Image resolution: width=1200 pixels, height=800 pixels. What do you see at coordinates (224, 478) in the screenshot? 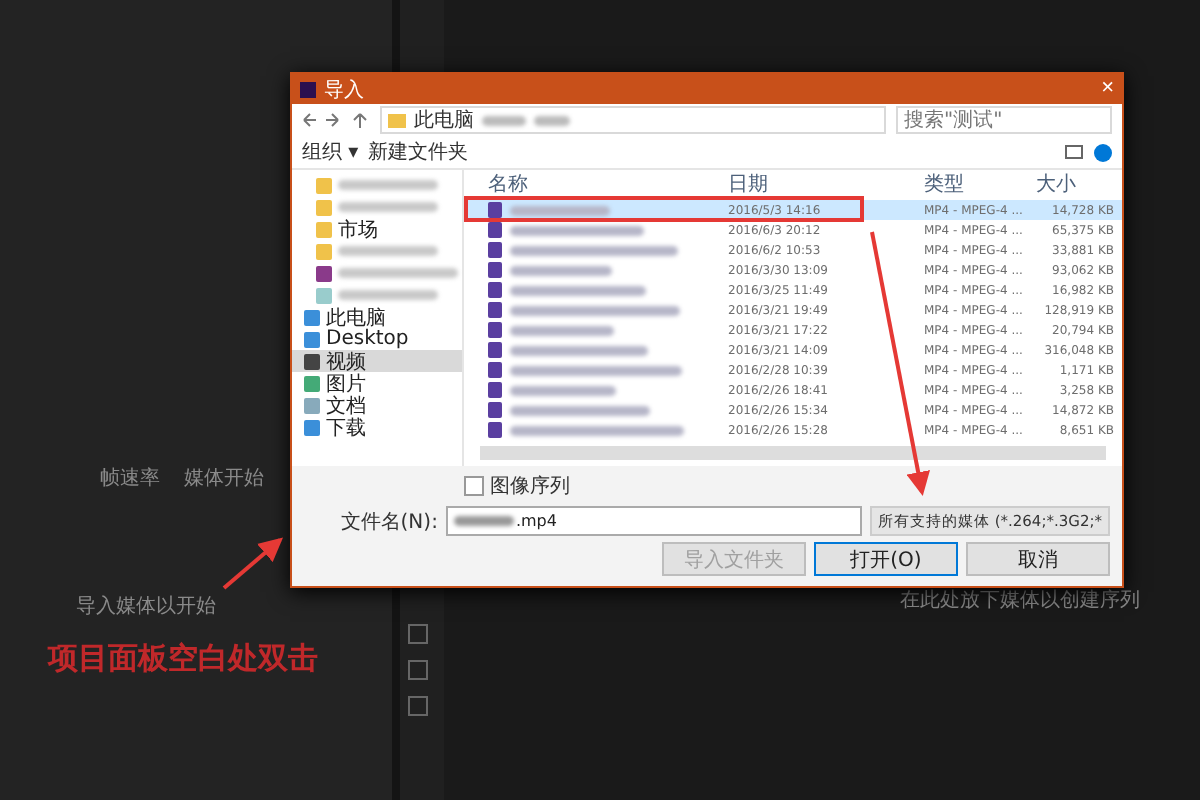
I see `column-header: 媒体开始` at bounding box center [224, 478].